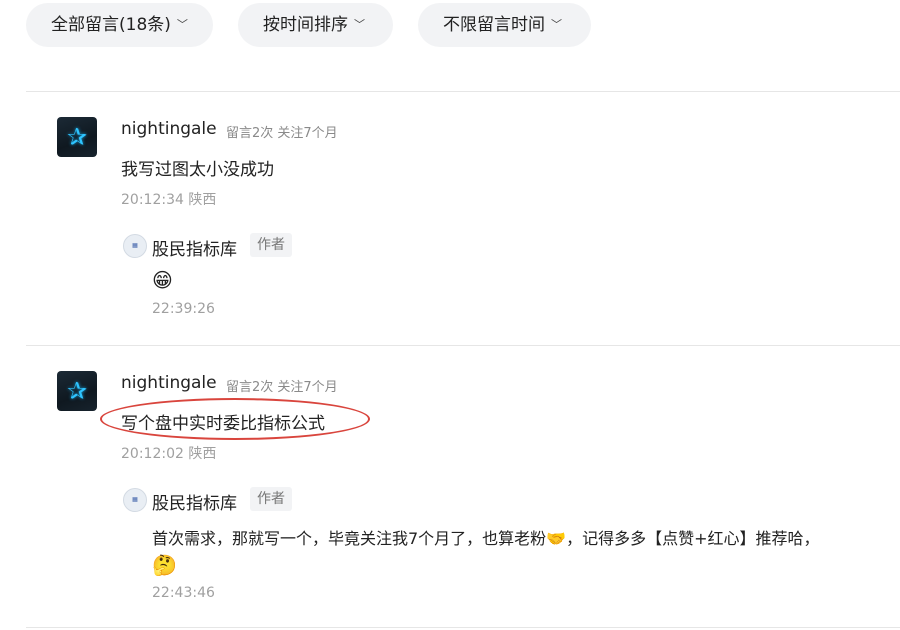 The width and height of the screenshot is (900, 630). What do you see at coordinates (235, 419) in the screenshot?
I see `highlight-ellipse` at bounding box center [235, 419].